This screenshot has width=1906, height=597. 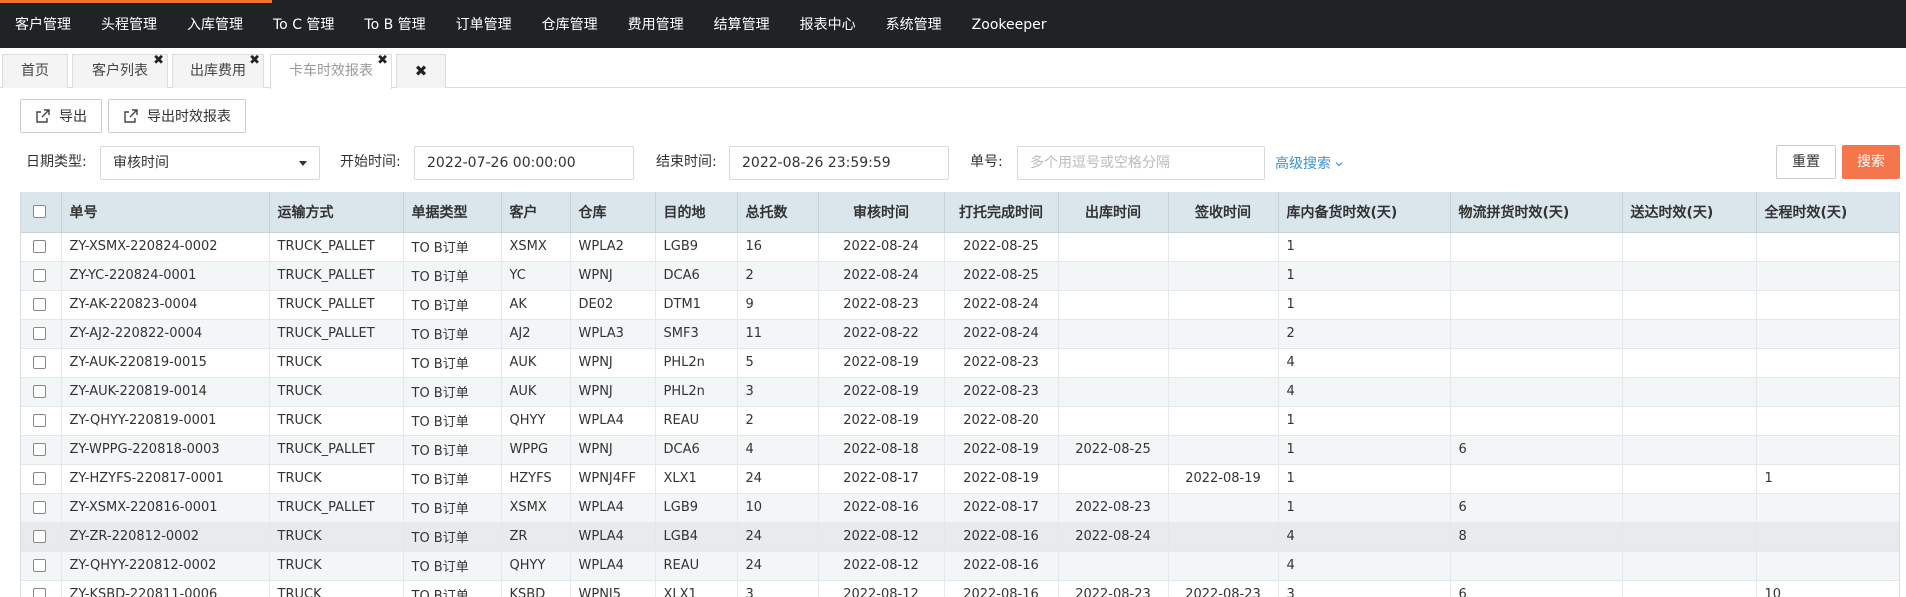 What do you see at coordinates (1689, 212) in the screenshot?
I see `column-header: 送达时效(天)` at bounding box center [1689, 212].